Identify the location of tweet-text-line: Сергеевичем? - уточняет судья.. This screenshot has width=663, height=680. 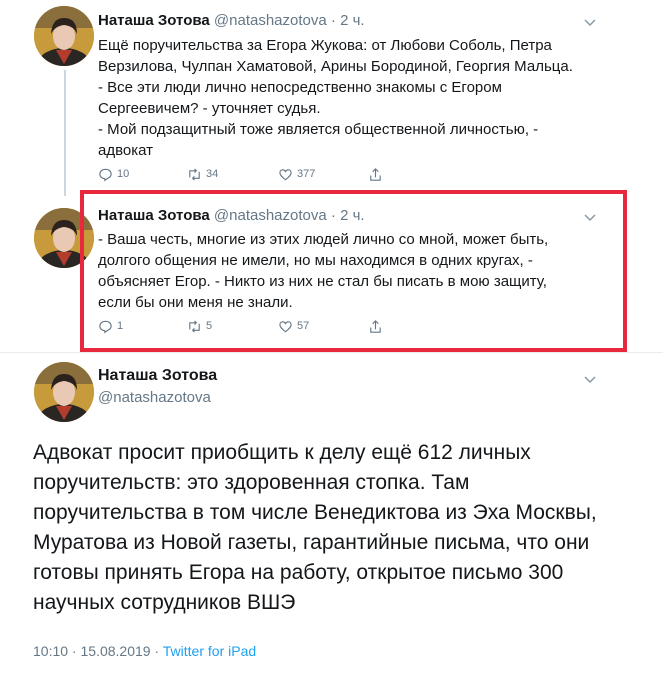
(209, 108).